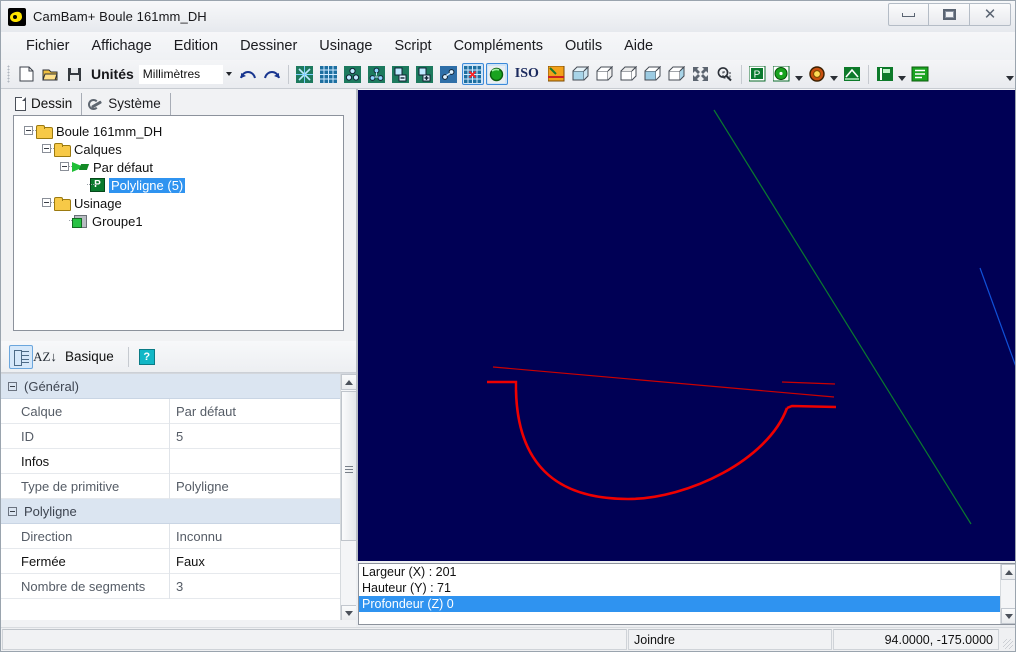  What do you see at coordinates (557, 74) in the screenshot?
I see `view-xy-icon` at bounding box center [557, 74].